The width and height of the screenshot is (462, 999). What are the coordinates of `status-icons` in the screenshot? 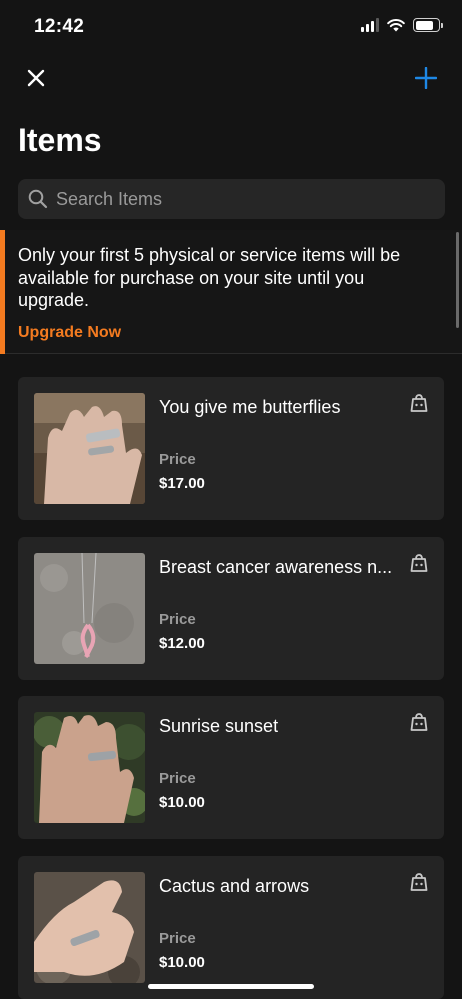 It's located at (402, 25).